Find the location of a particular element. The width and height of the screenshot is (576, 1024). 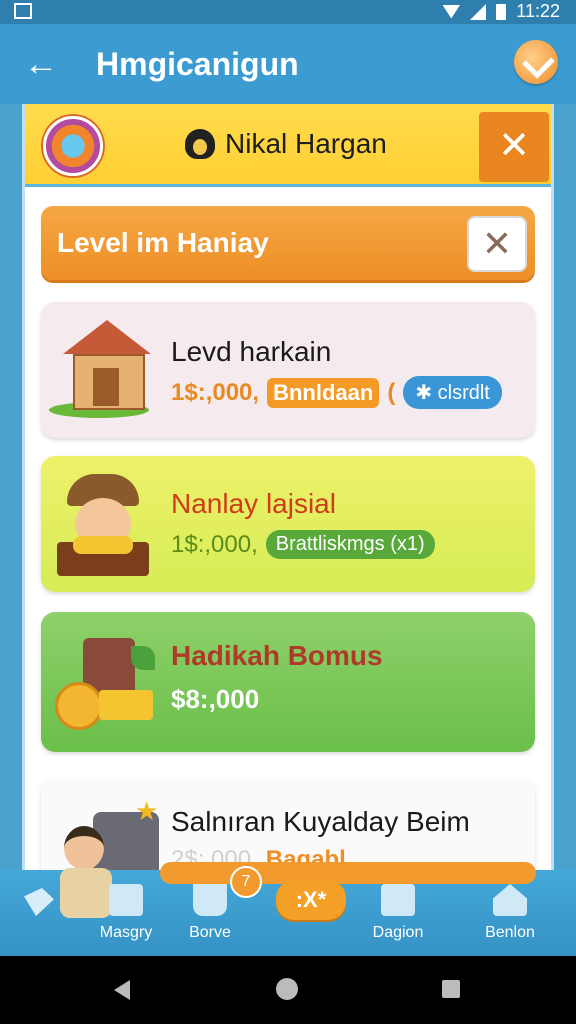

wifi-icon is located at coordinates (451, 11).